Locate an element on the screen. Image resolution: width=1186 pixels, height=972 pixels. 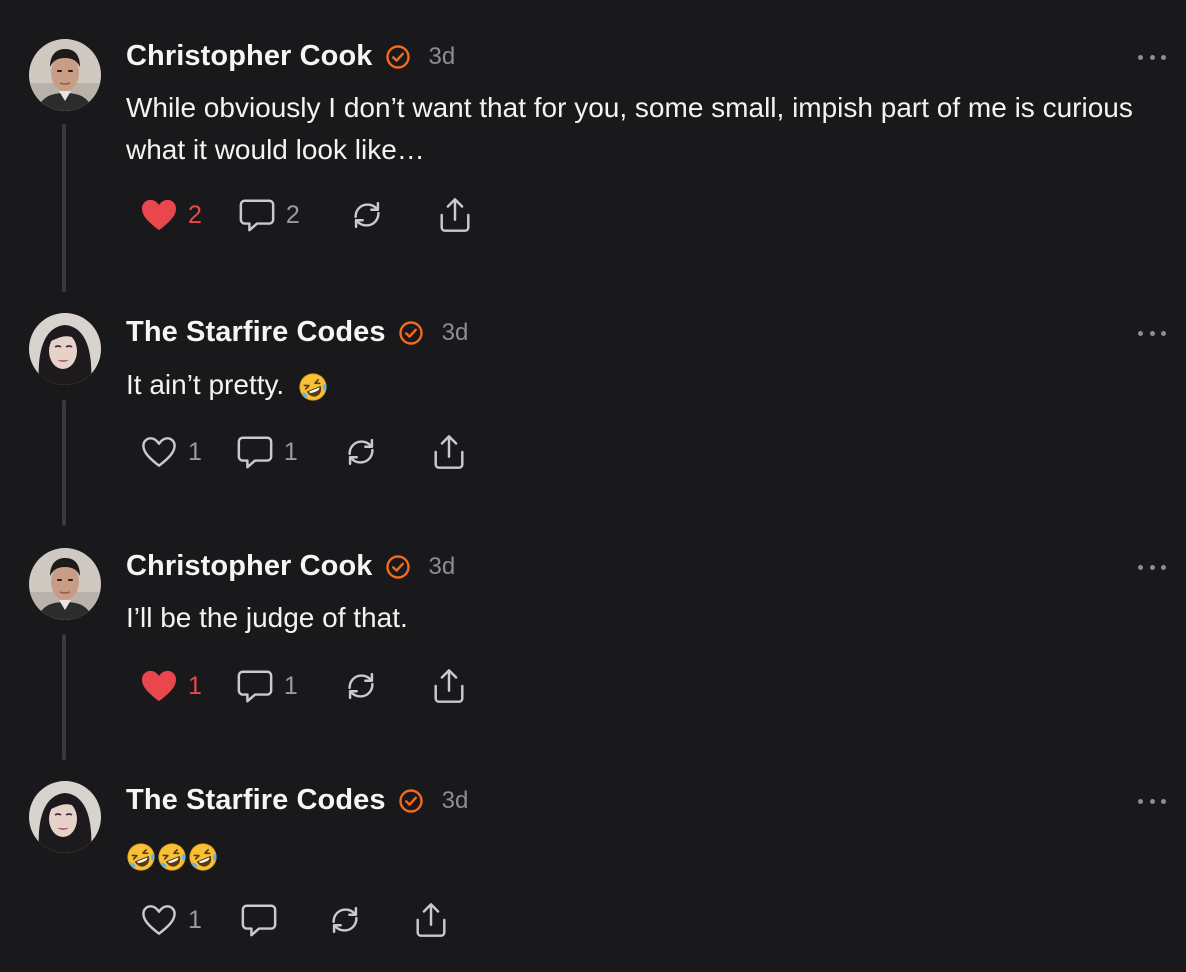
reply-button is located at coordinates (259, 920).